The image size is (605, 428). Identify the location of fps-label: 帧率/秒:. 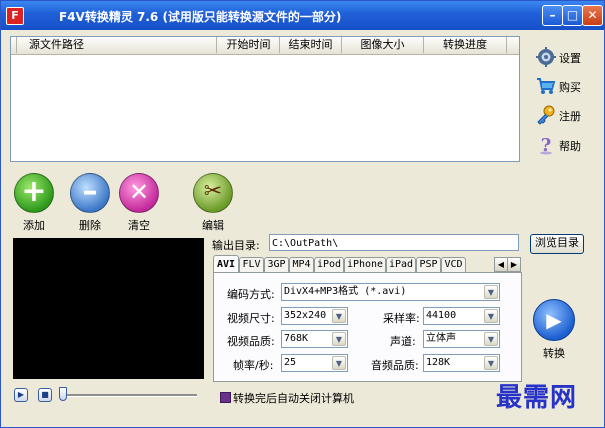
(253, 365).